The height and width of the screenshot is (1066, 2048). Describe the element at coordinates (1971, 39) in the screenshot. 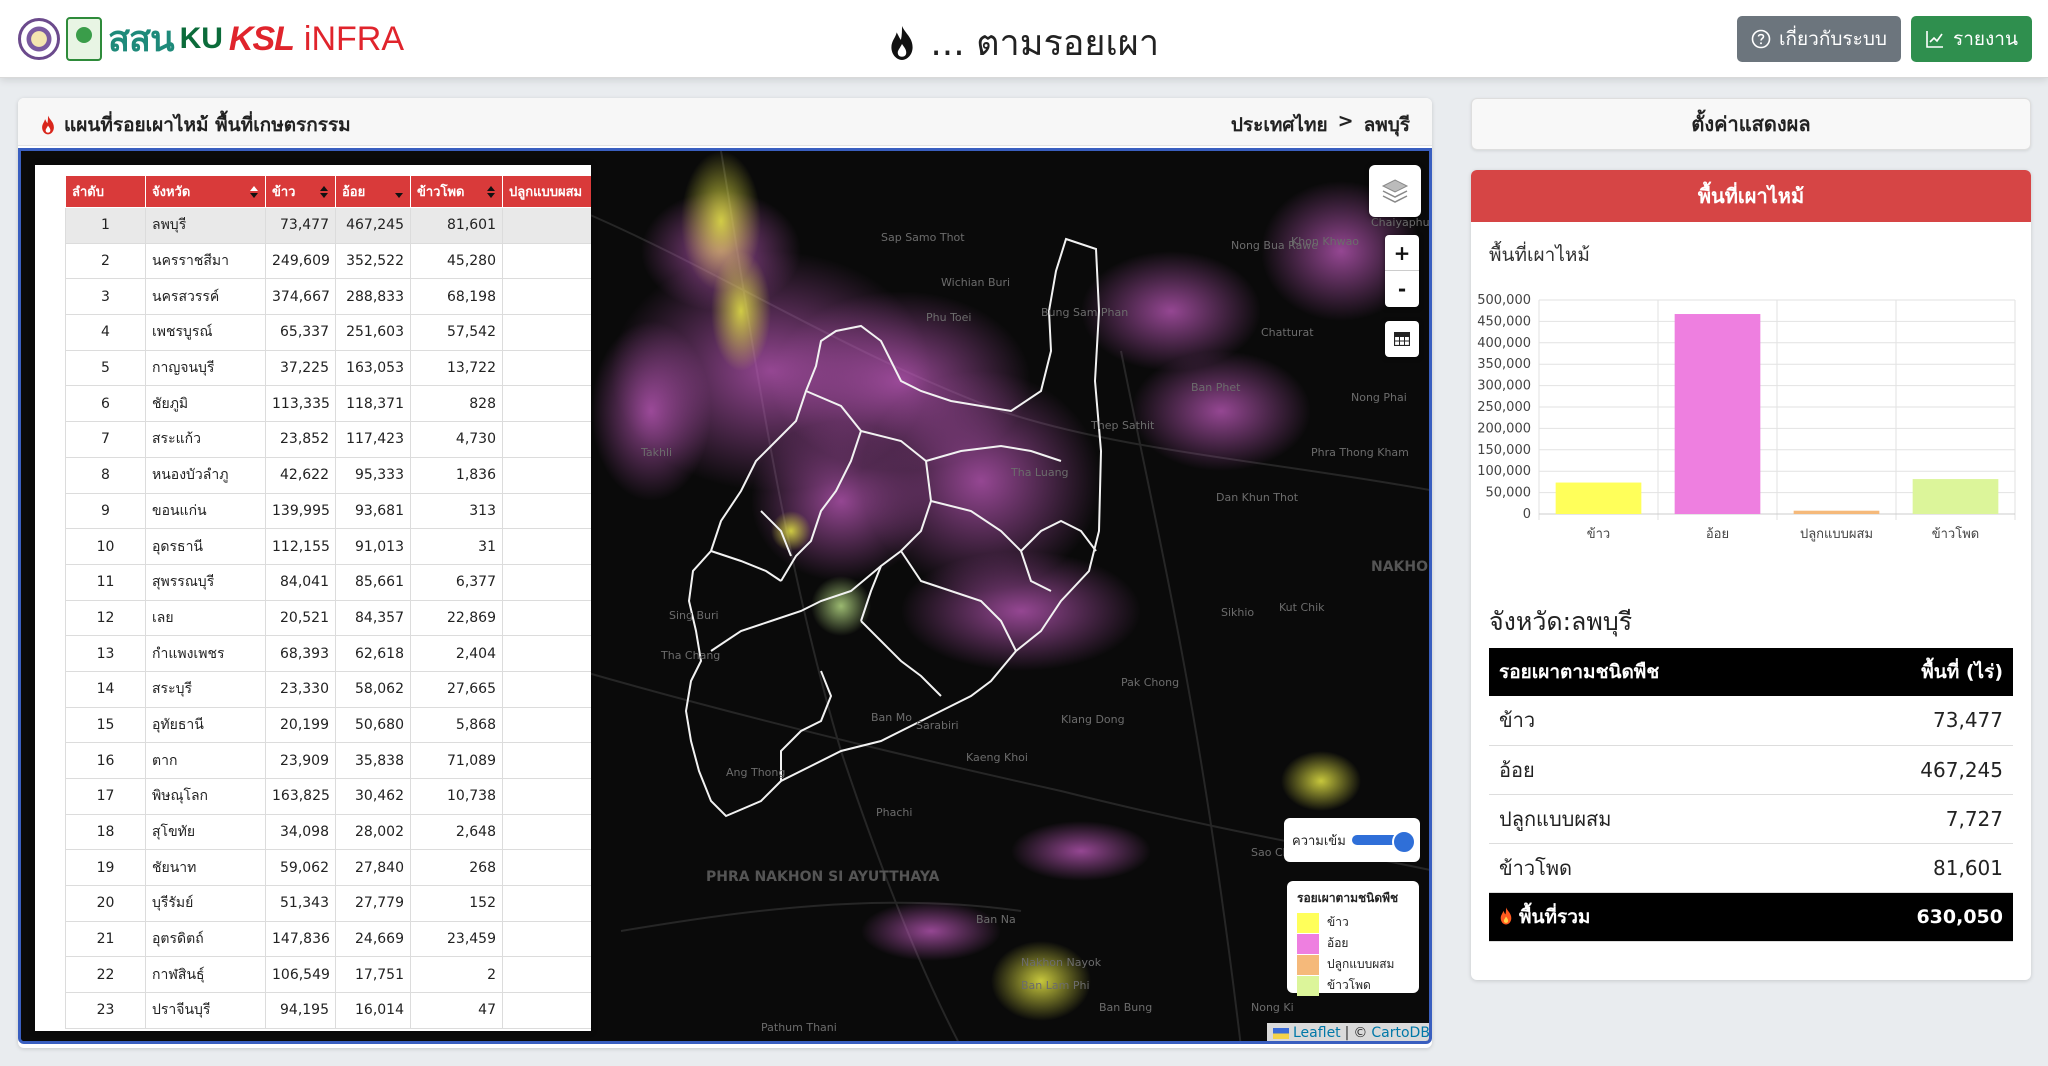

I see `report-button: รายงาน` at that location.